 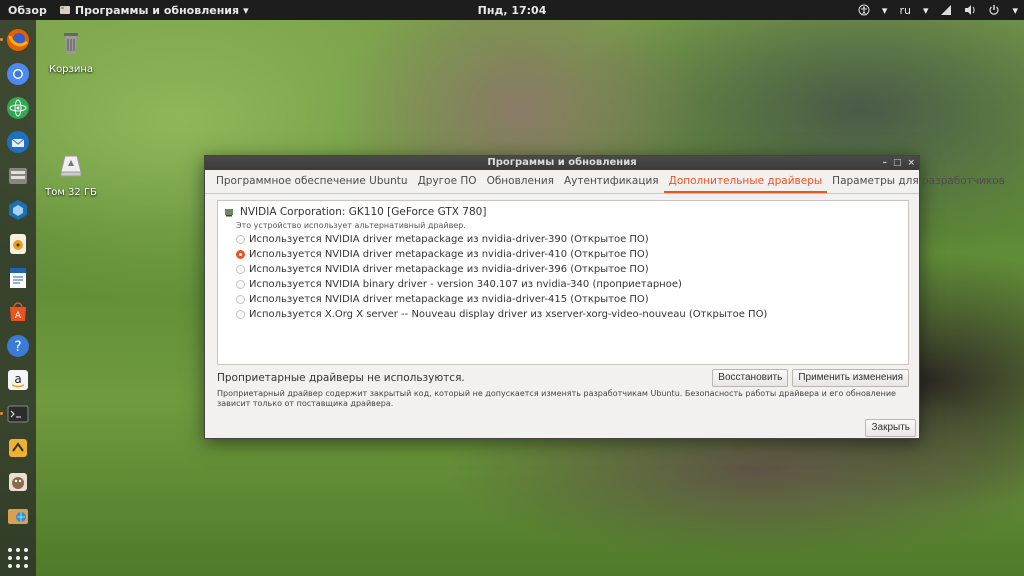 I want to click on rhythmbox-icon, so click(x=18, y=244).